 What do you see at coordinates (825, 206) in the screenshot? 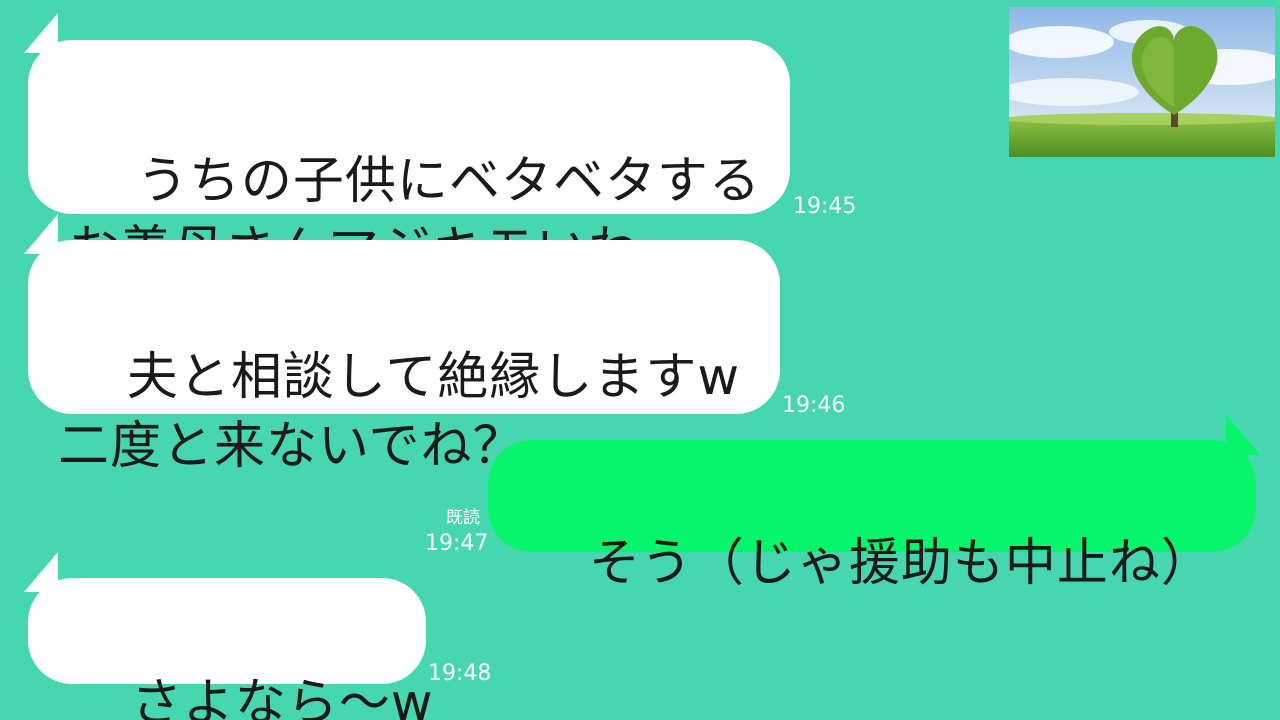
I see `message-timestamp: 19:45` at bounding box center [825, 206].